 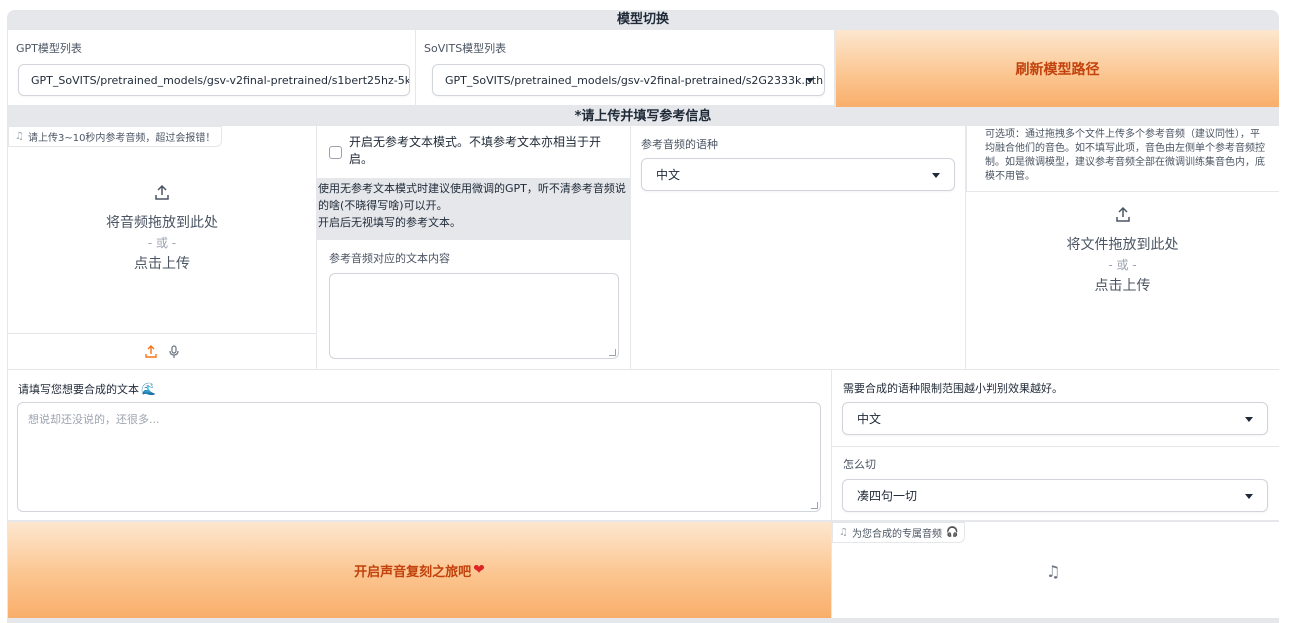 What do you see at coordinates (679, 144) in the screenshot?
I see `ref-lang-label: 参考音频的语种` at bounding box center [679, 144].